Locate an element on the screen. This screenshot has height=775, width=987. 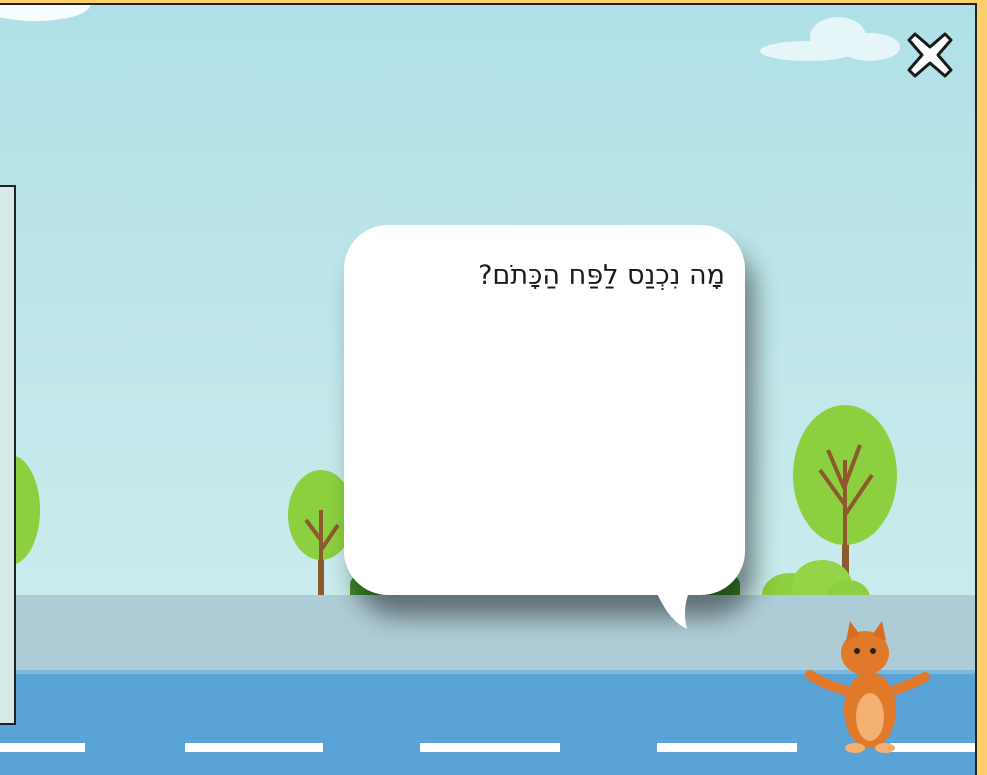
cloud-top-right is located at coordinates (830, 39).